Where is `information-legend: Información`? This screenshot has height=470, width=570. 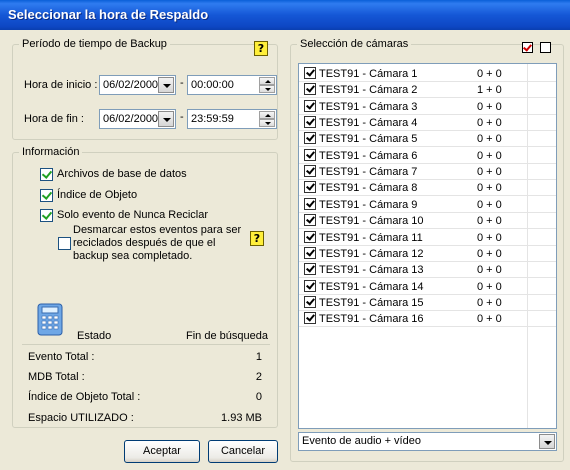 information-legend: Información is located at coordinates (51, 152).